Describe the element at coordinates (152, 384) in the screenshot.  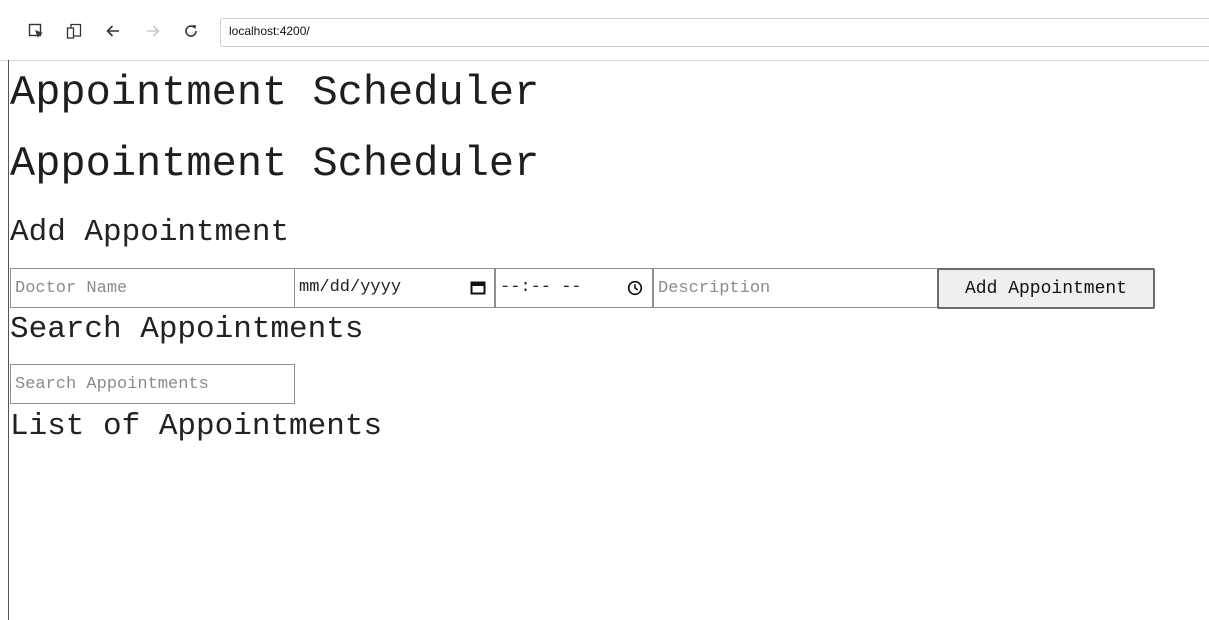
I see `search-input` at that location.